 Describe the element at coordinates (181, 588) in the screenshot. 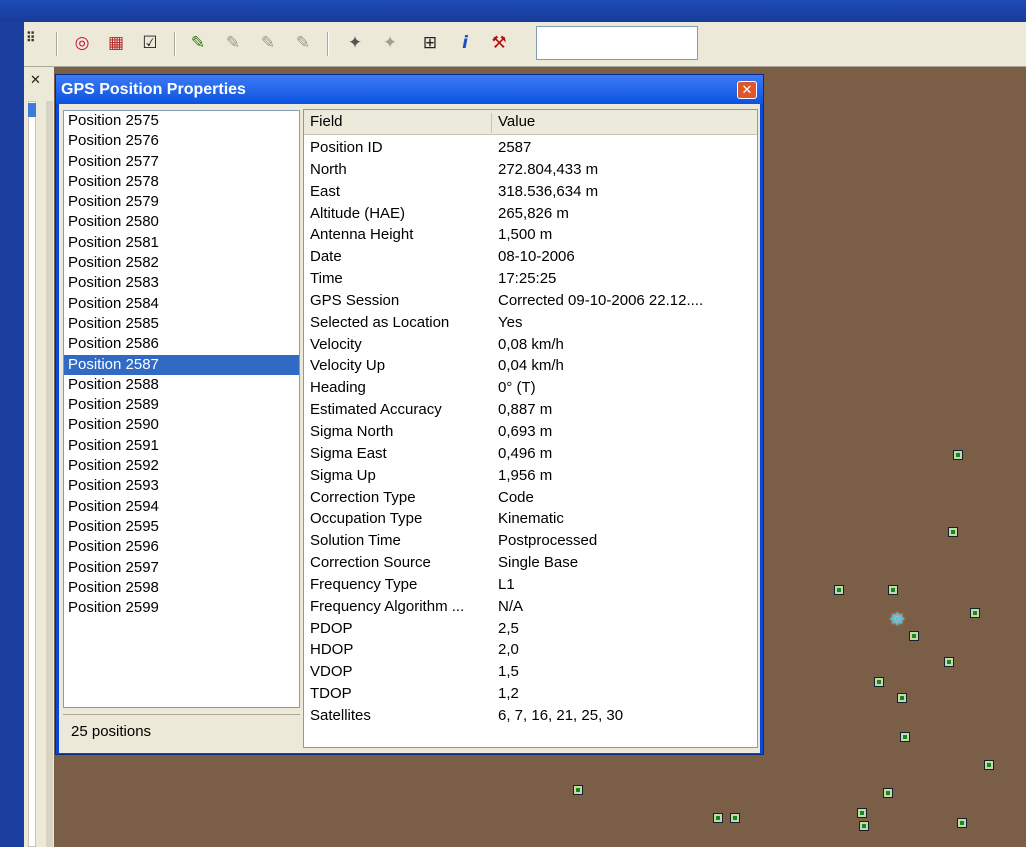

I see `list-item: Position 2598` at that location.